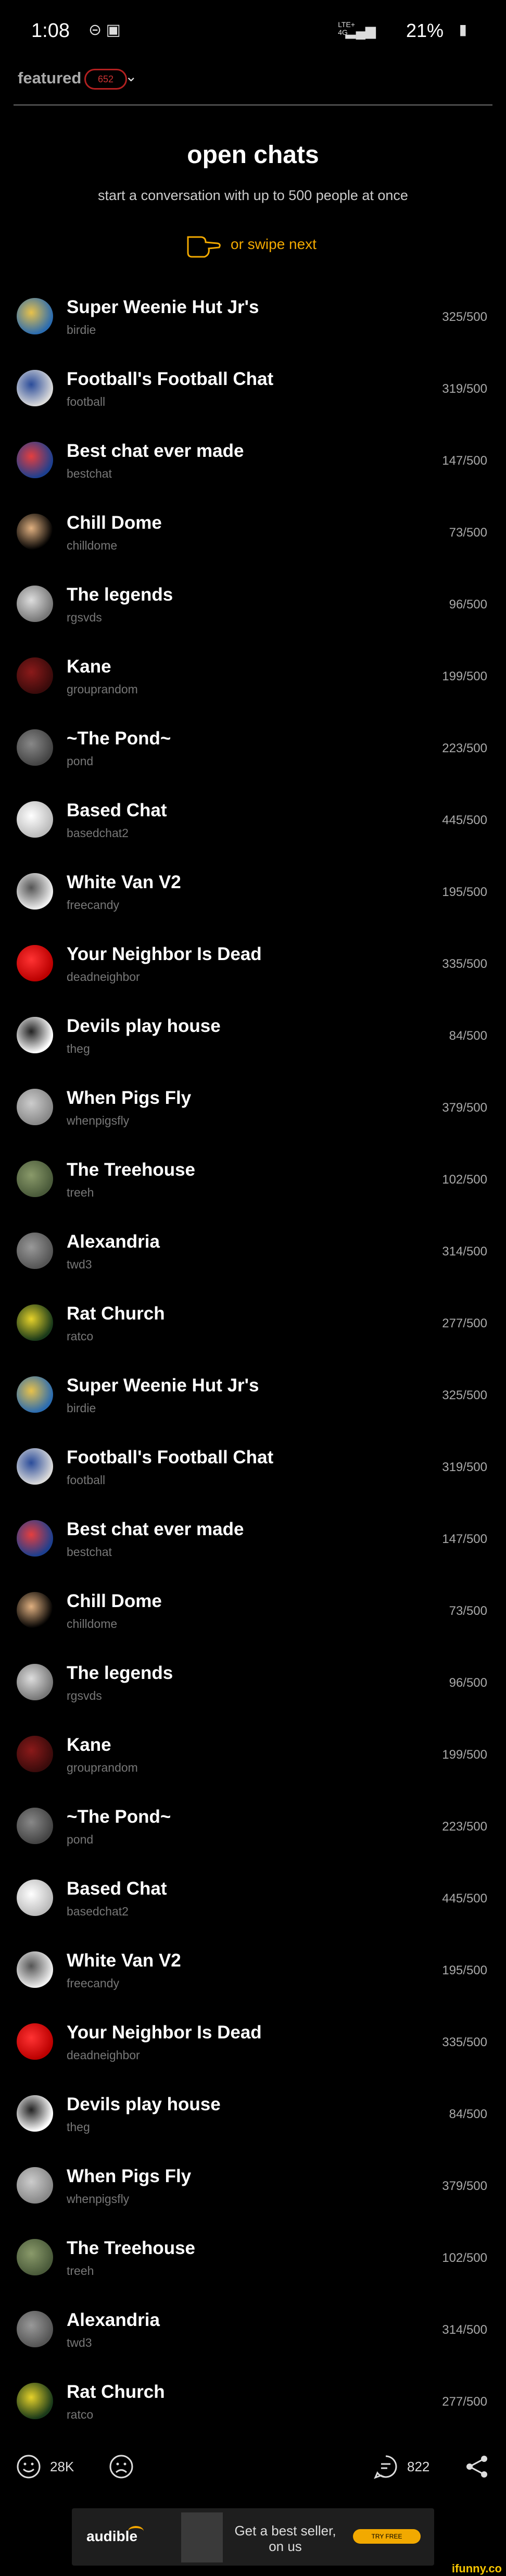 This screenshot has width=506, height=2576. What do you see at coordinates (80, 1192) in the screenshot?
I see `chat-slug: treeh` at bounding box center [80, 1192].